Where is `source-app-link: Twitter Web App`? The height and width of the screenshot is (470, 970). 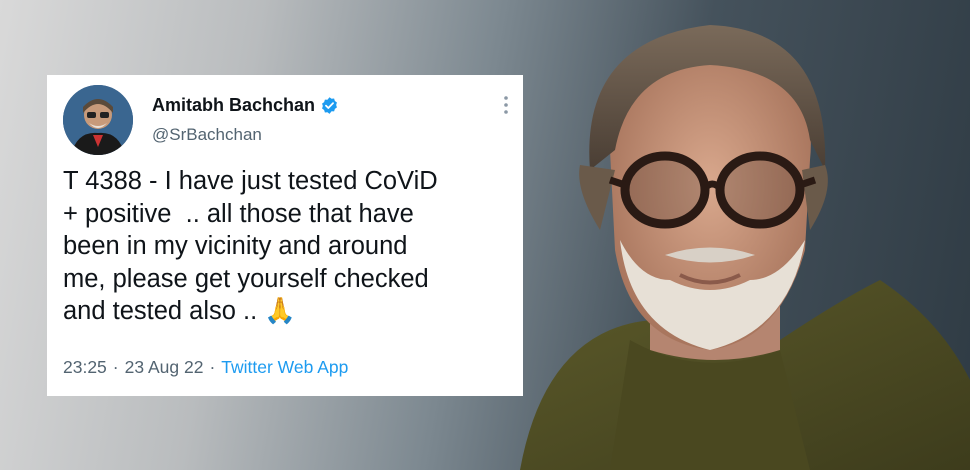
source-app-link: Twitter Web App is located at coordinates (284, 367).